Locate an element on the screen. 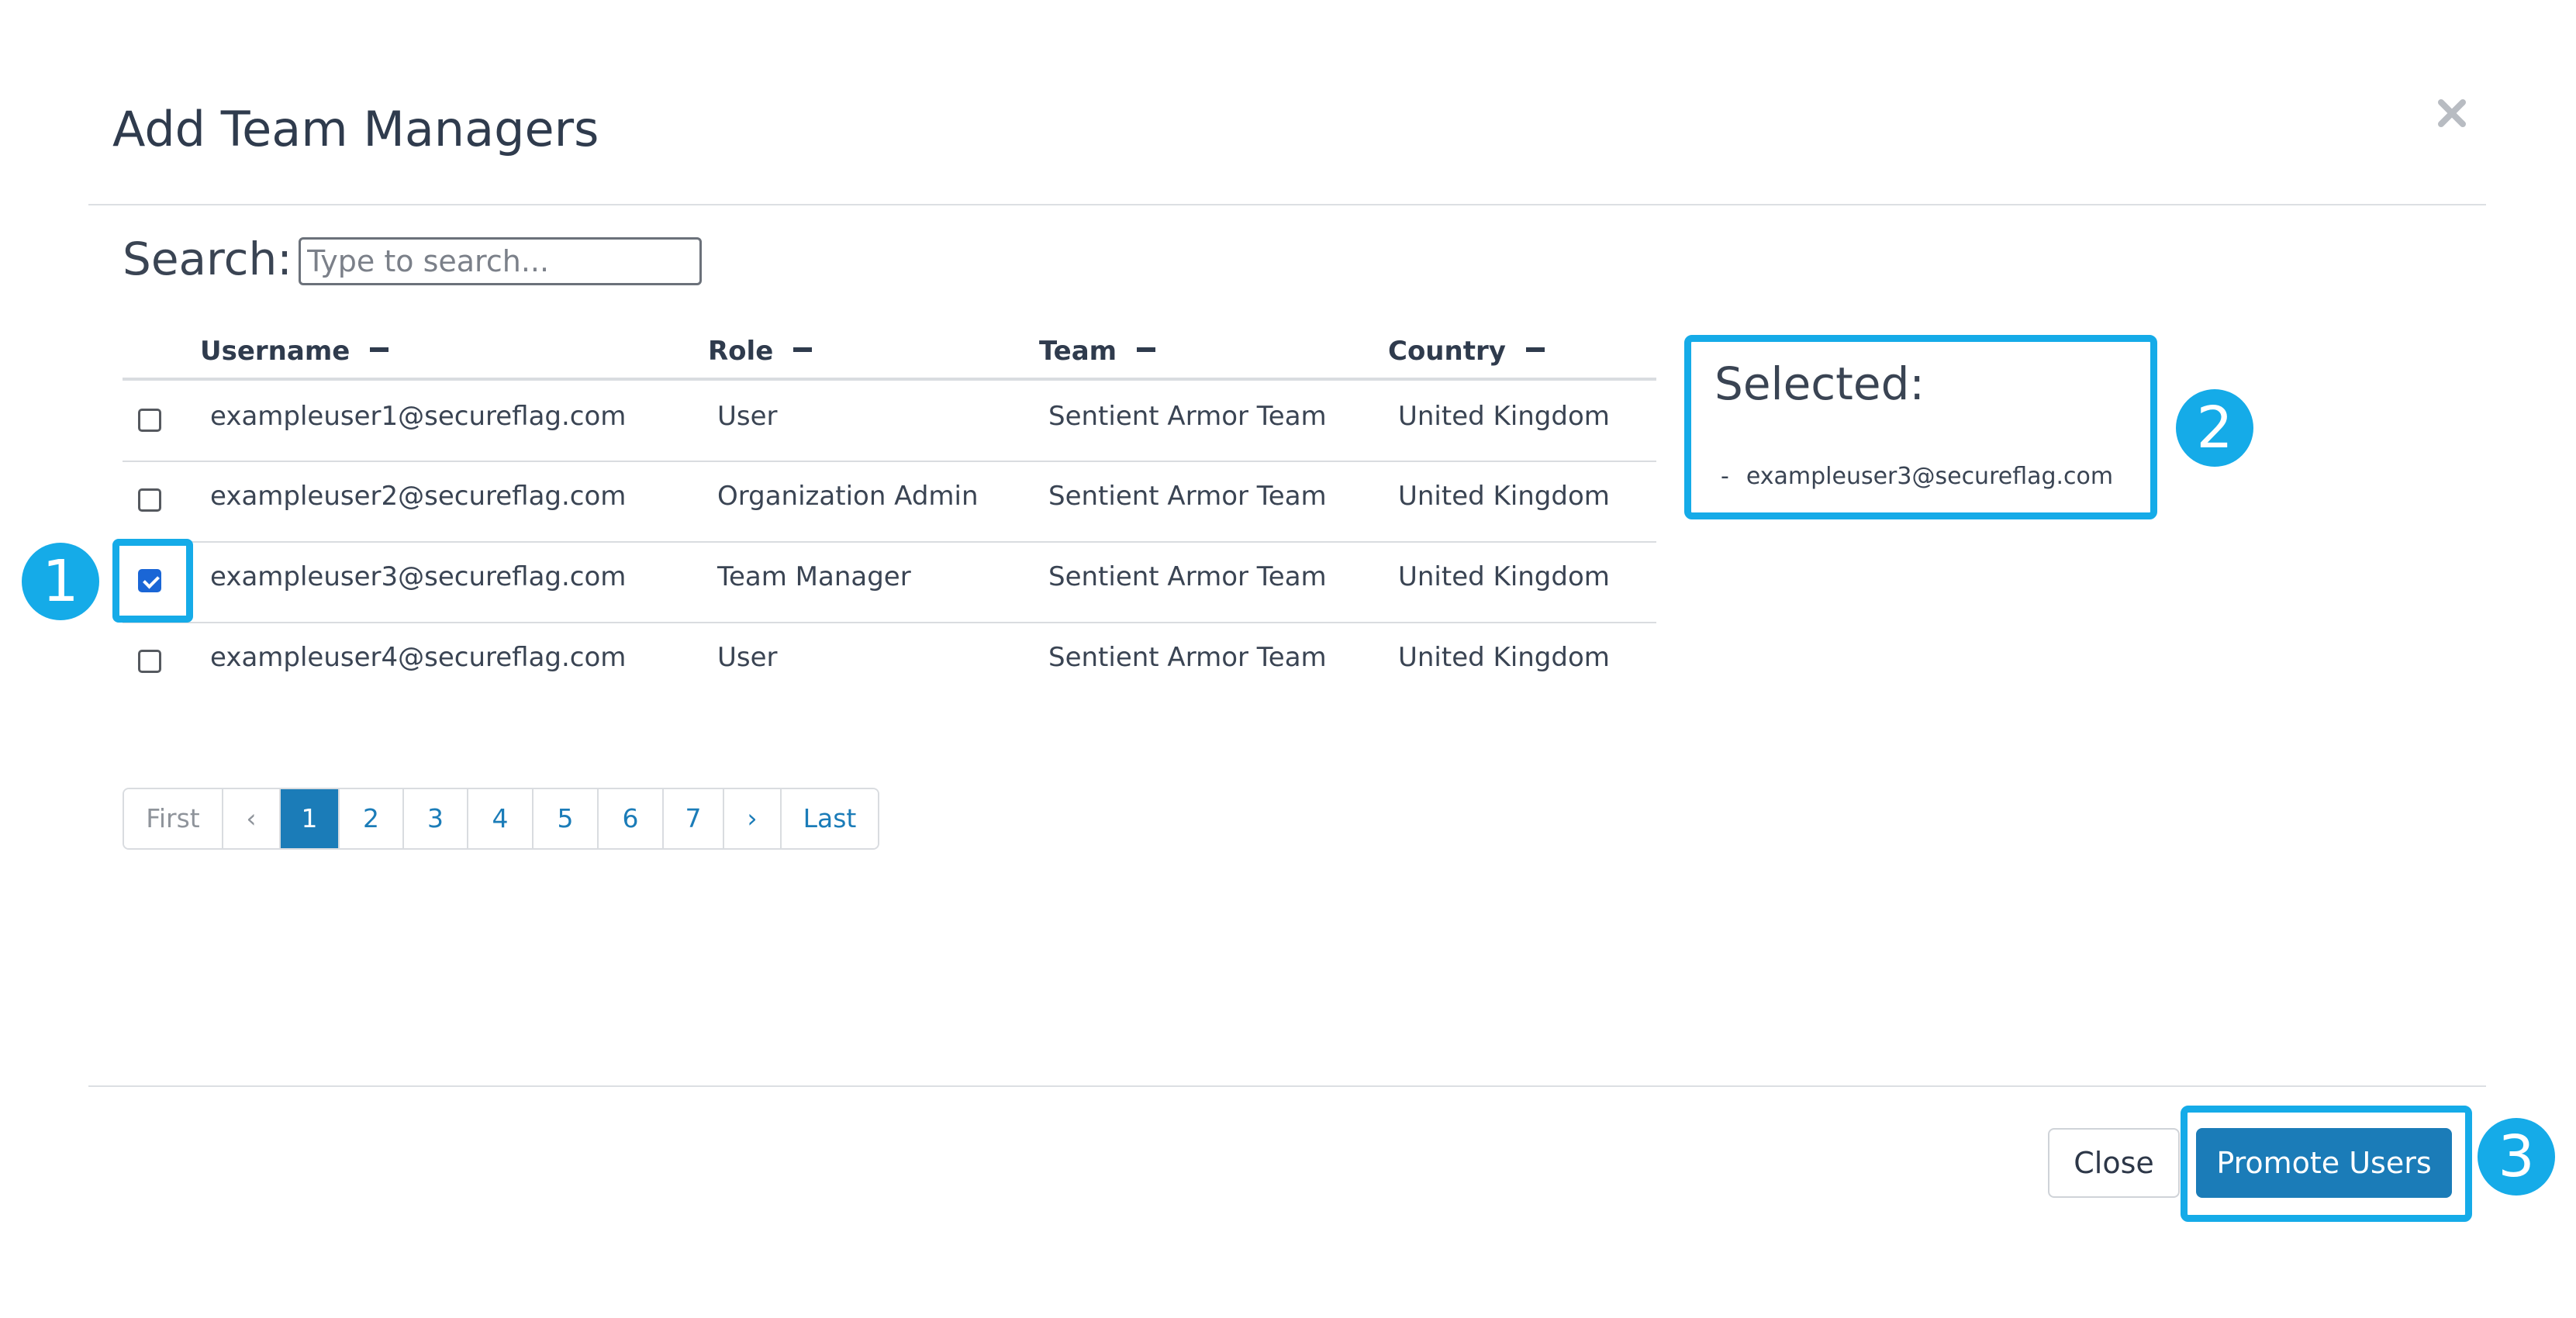  column-header-label: Role is located at coordinates (741, 351).